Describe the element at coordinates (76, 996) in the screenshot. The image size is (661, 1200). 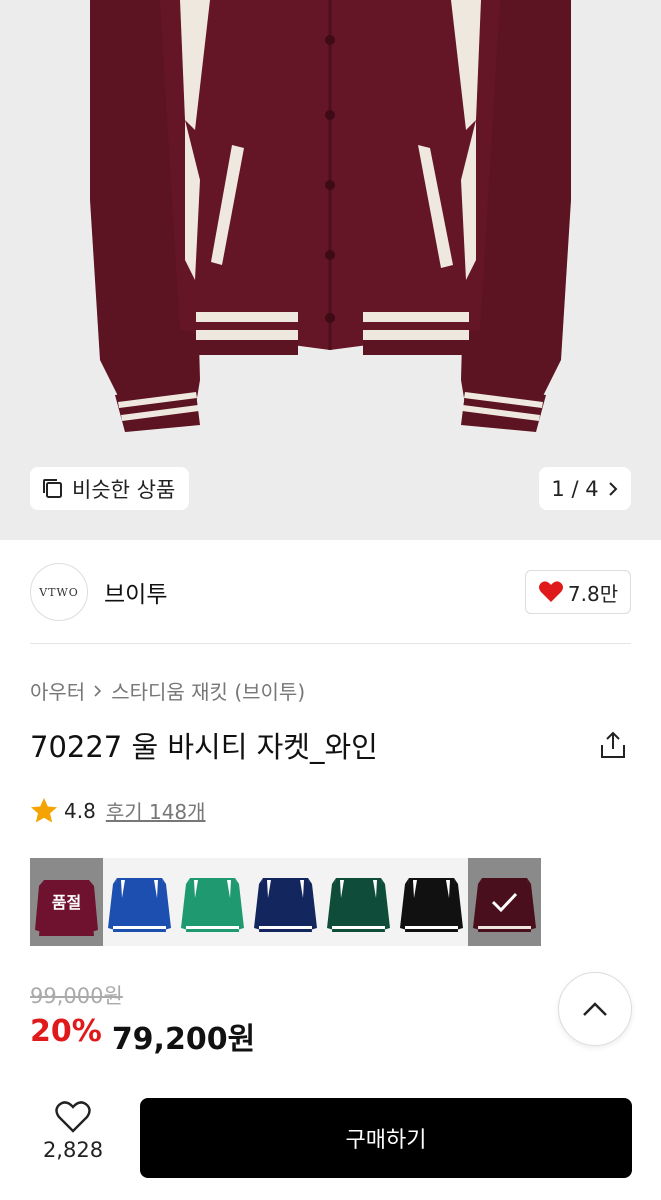
I see `original-price: 99,000원` at that location.